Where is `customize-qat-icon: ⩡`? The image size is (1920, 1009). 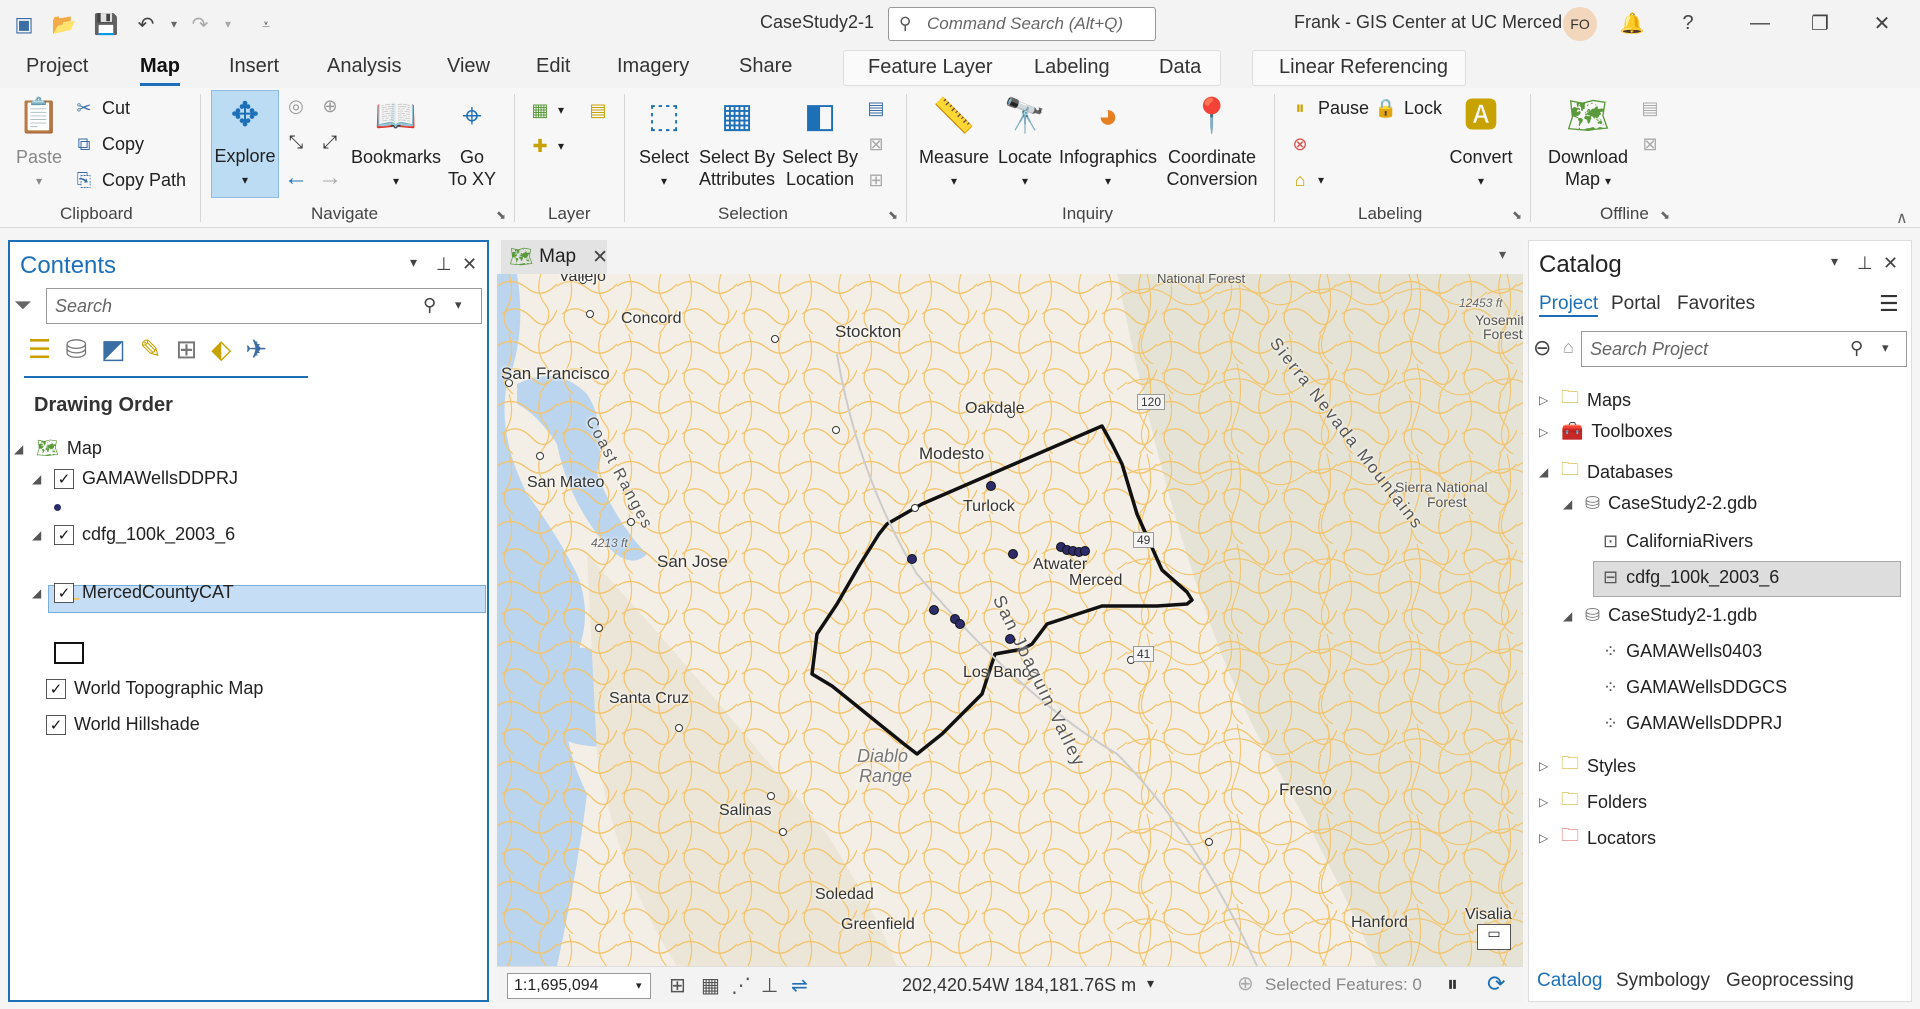 customize-qat-icon: ⩡ is located at coordinates (266, 24).